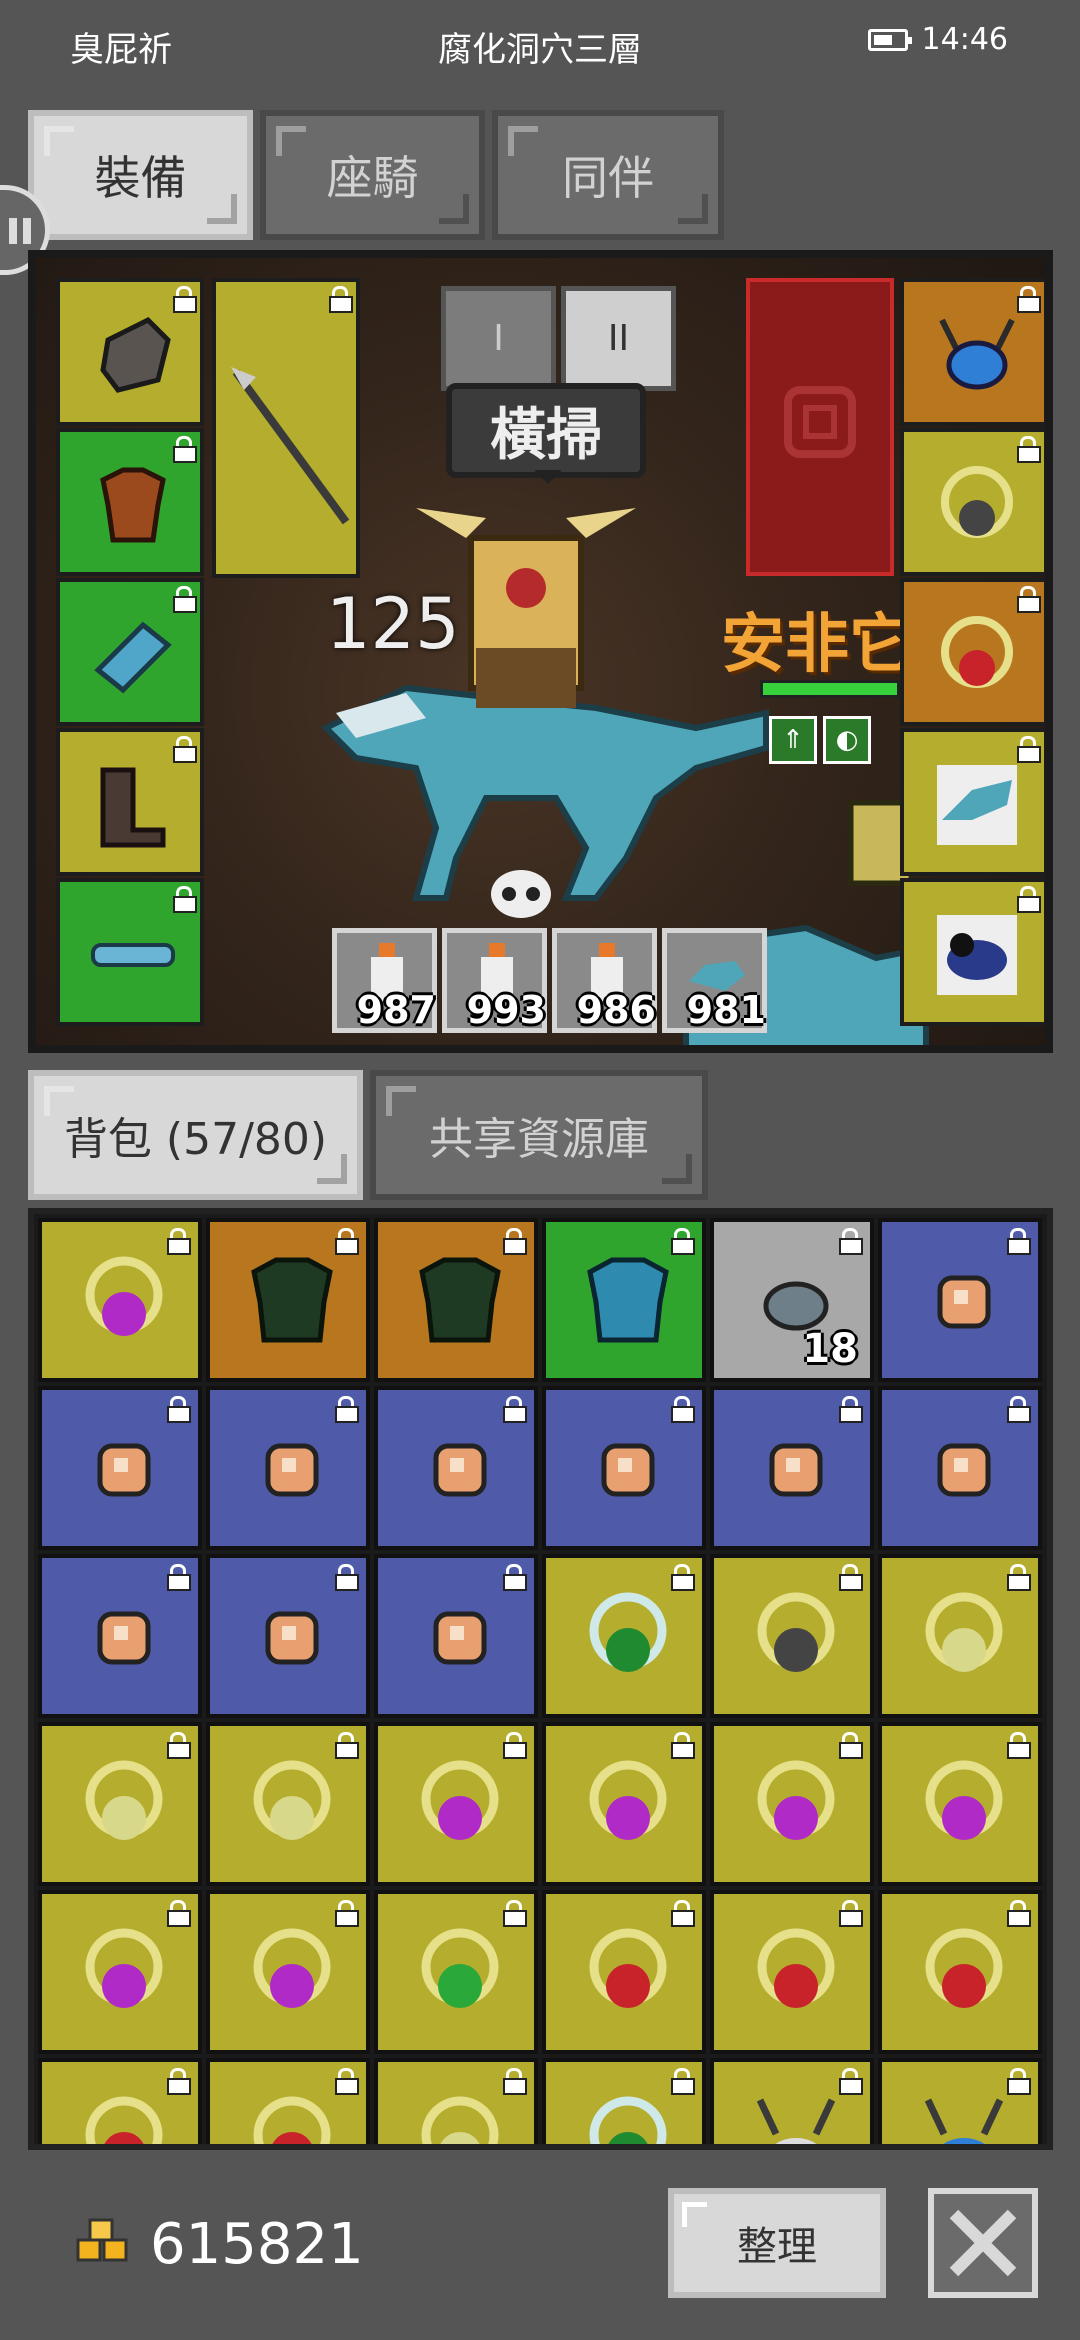 Image resolution: width=1080 pixels, height=2340 pixels. Describe the element at coordinates (130, 652) in the screenshot. I see `equip-slot-bracer` at that location.